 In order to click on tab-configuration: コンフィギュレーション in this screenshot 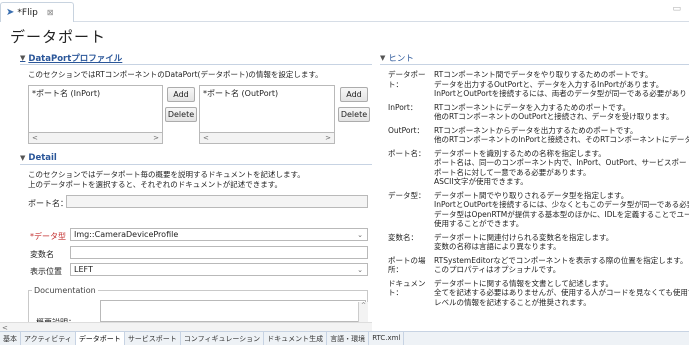, I will do `click(223, 338)`.